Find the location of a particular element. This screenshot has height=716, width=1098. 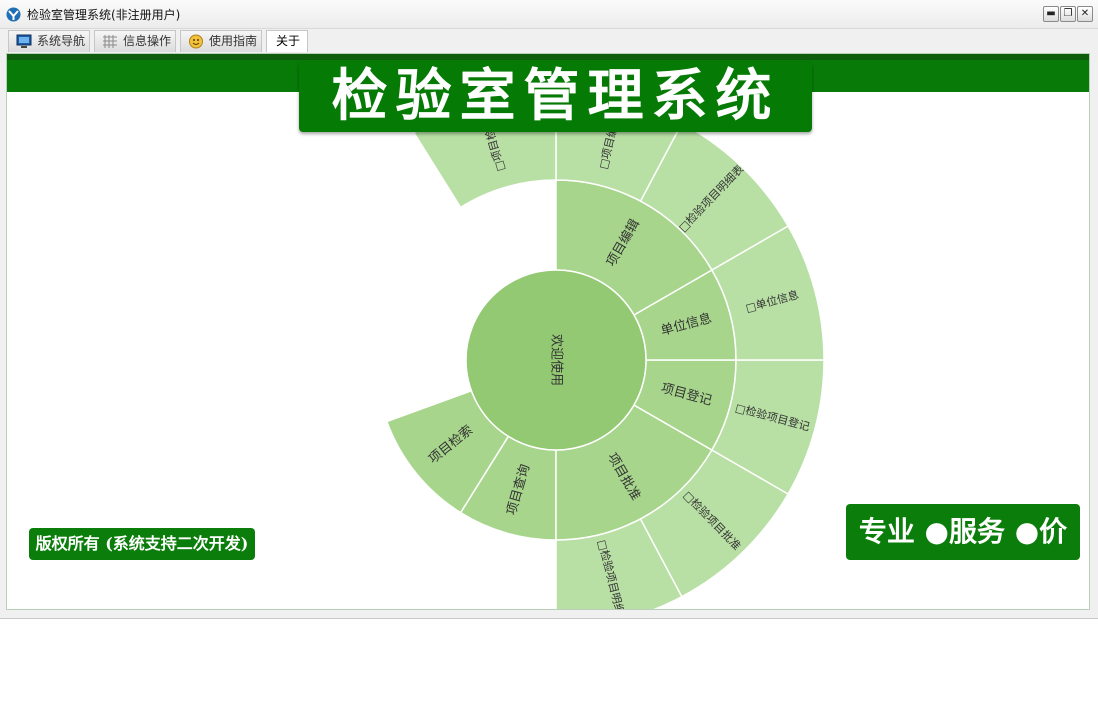

tab-info-ops: 信息操作 is located at coordinates (135, 41).